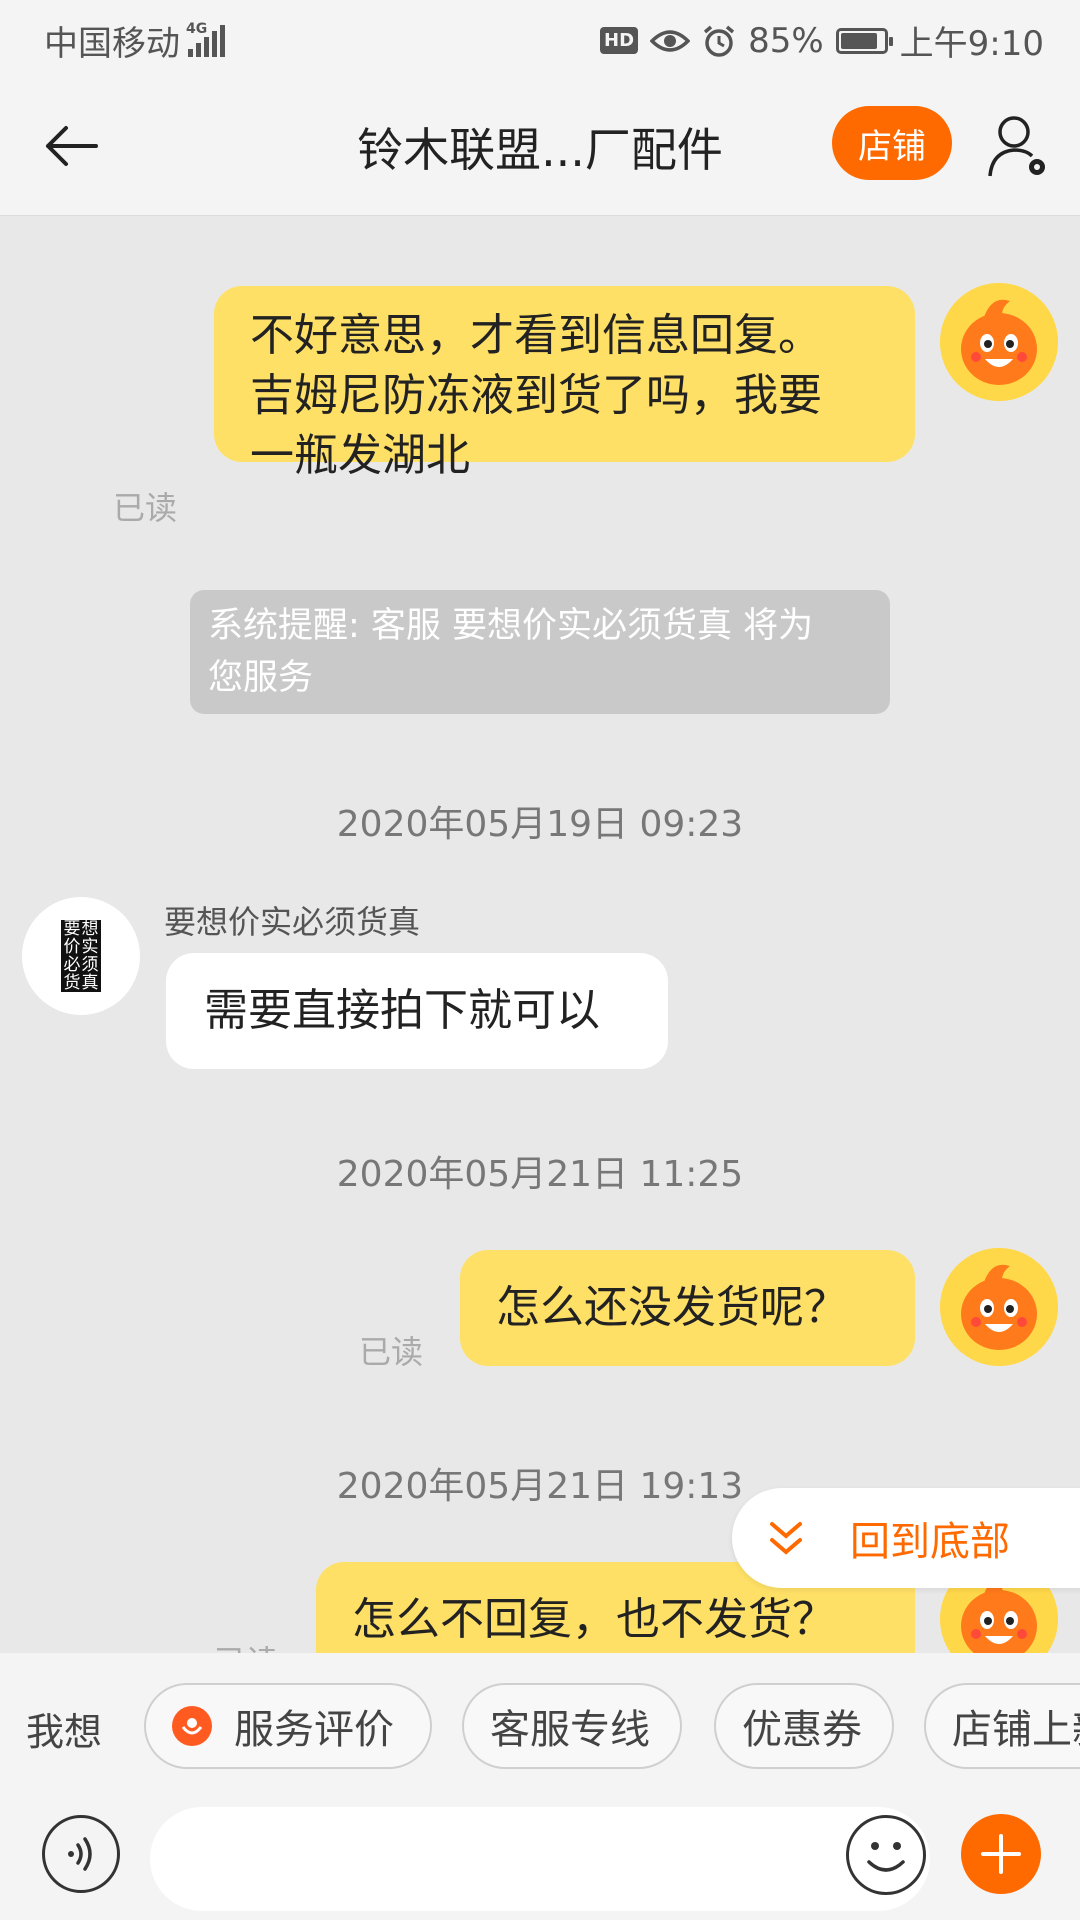  I want to click on hd-icon: HD, so click(619, 40).